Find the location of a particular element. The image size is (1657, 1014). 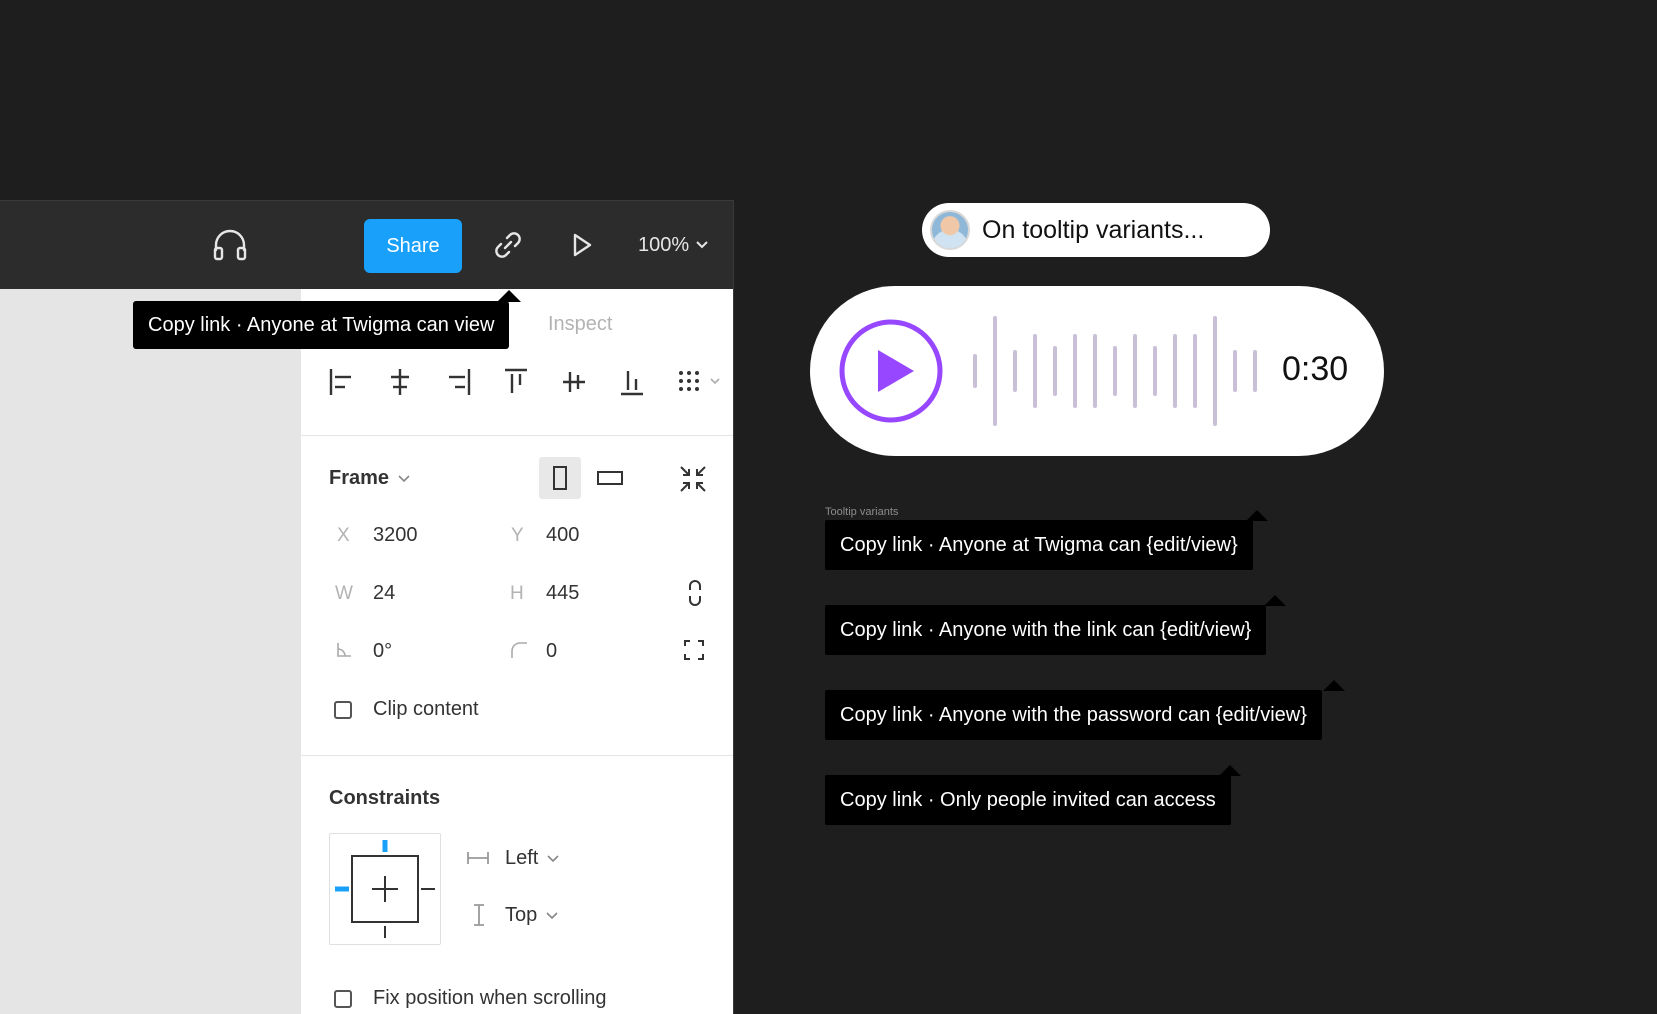

resize-to-fit-button is located at coordinates (693, 479).